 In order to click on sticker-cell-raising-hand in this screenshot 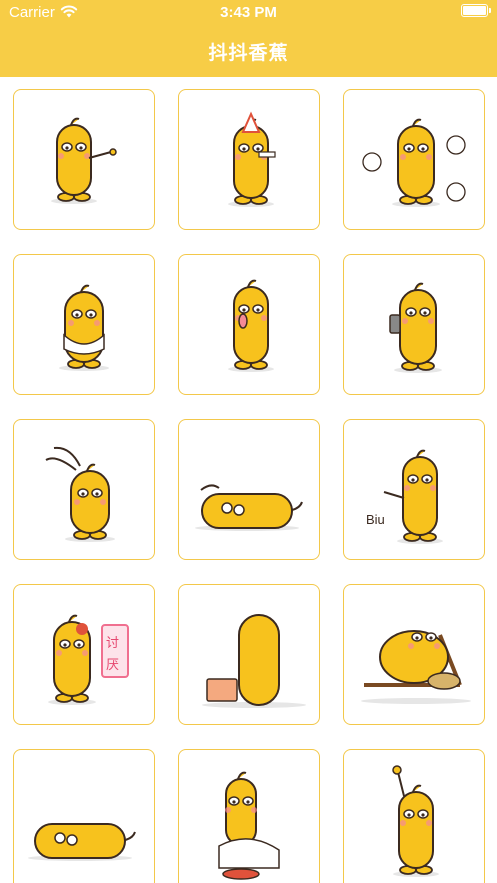, I will do `click(414, 816)`.